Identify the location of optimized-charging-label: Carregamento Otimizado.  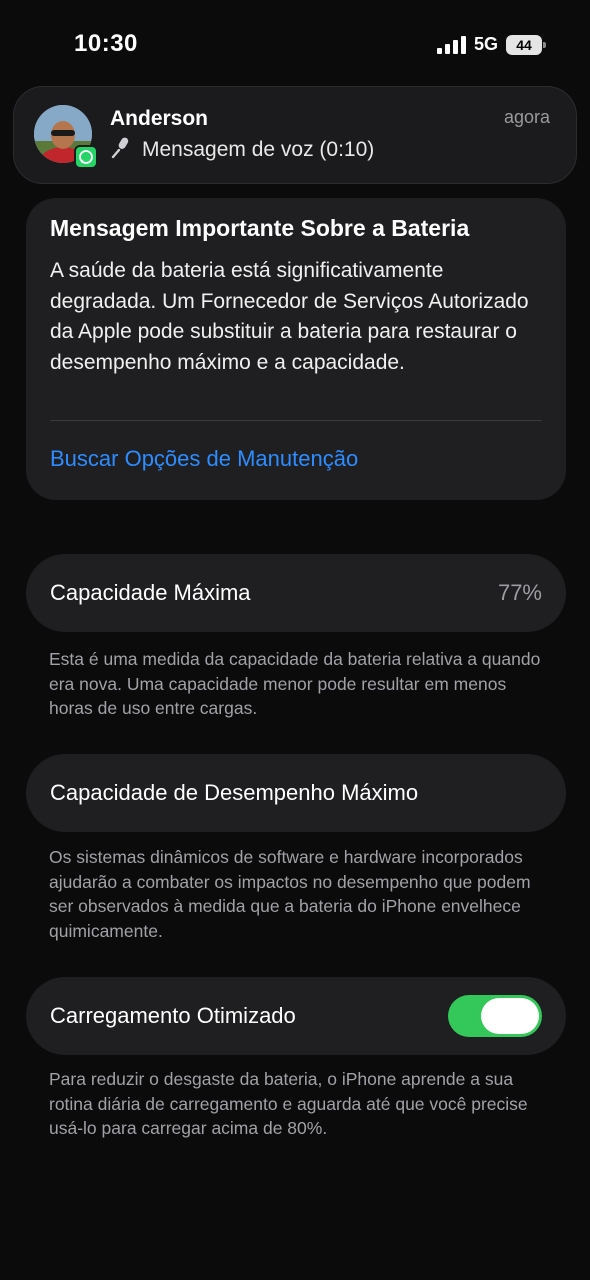
(173, 1015).